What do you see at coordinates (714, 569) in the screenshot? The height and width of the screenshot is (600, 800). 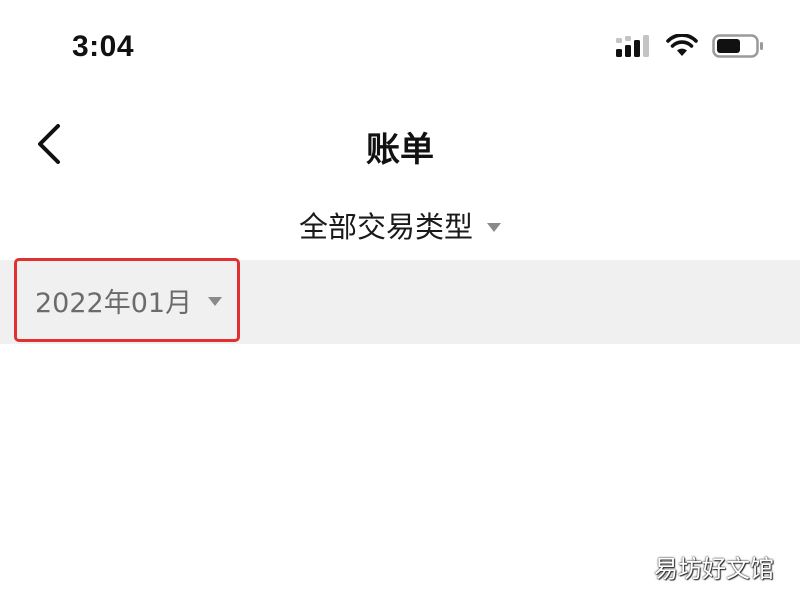 I see `watermark: 易坊好文馆` at bounding box center [714, 569].